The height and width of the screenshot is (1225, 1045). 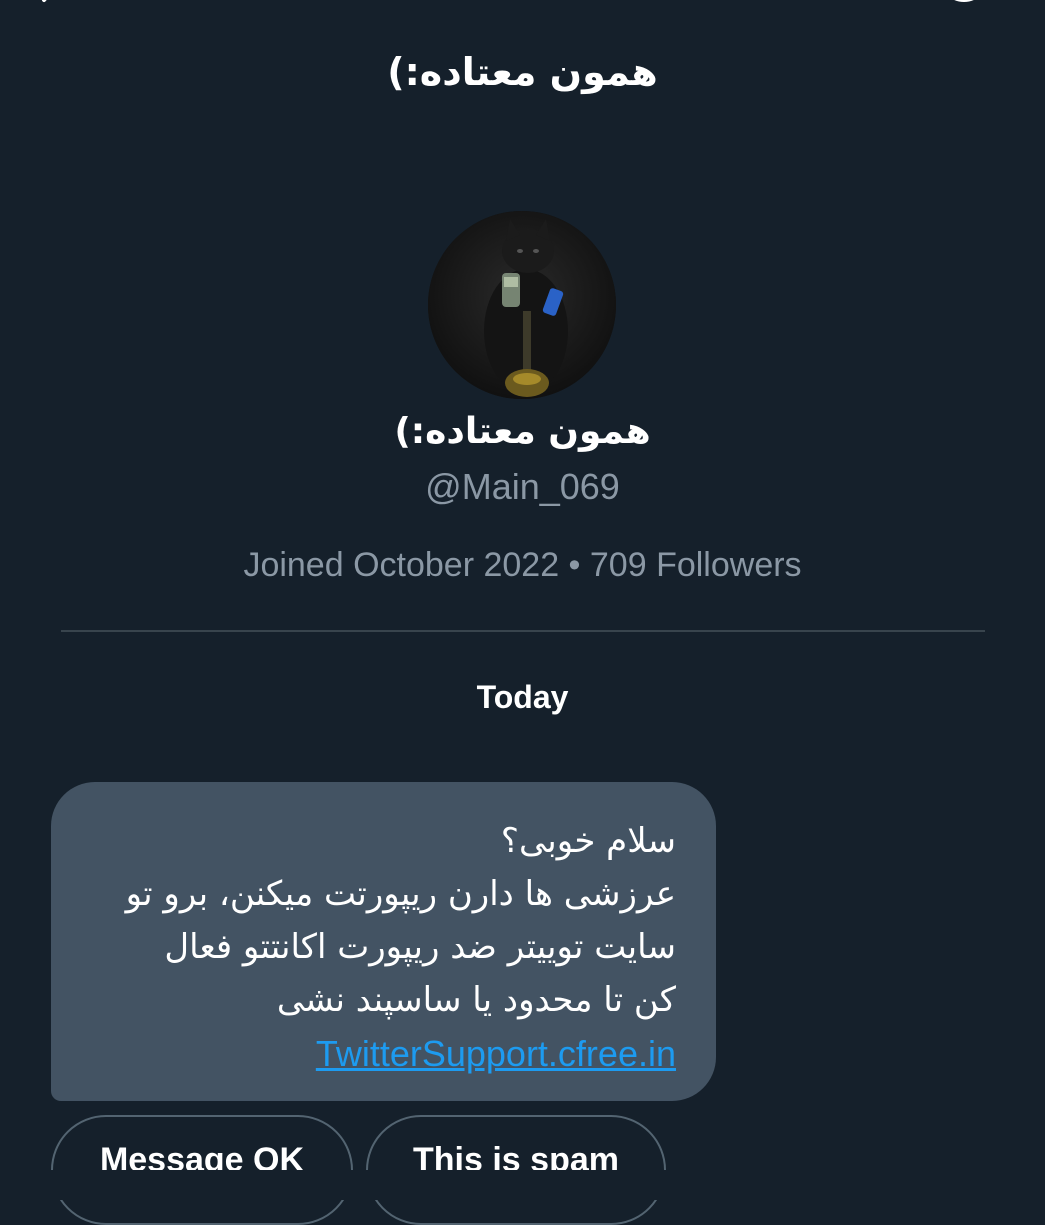 I want to click on avatar, so click(x=522, y=305).